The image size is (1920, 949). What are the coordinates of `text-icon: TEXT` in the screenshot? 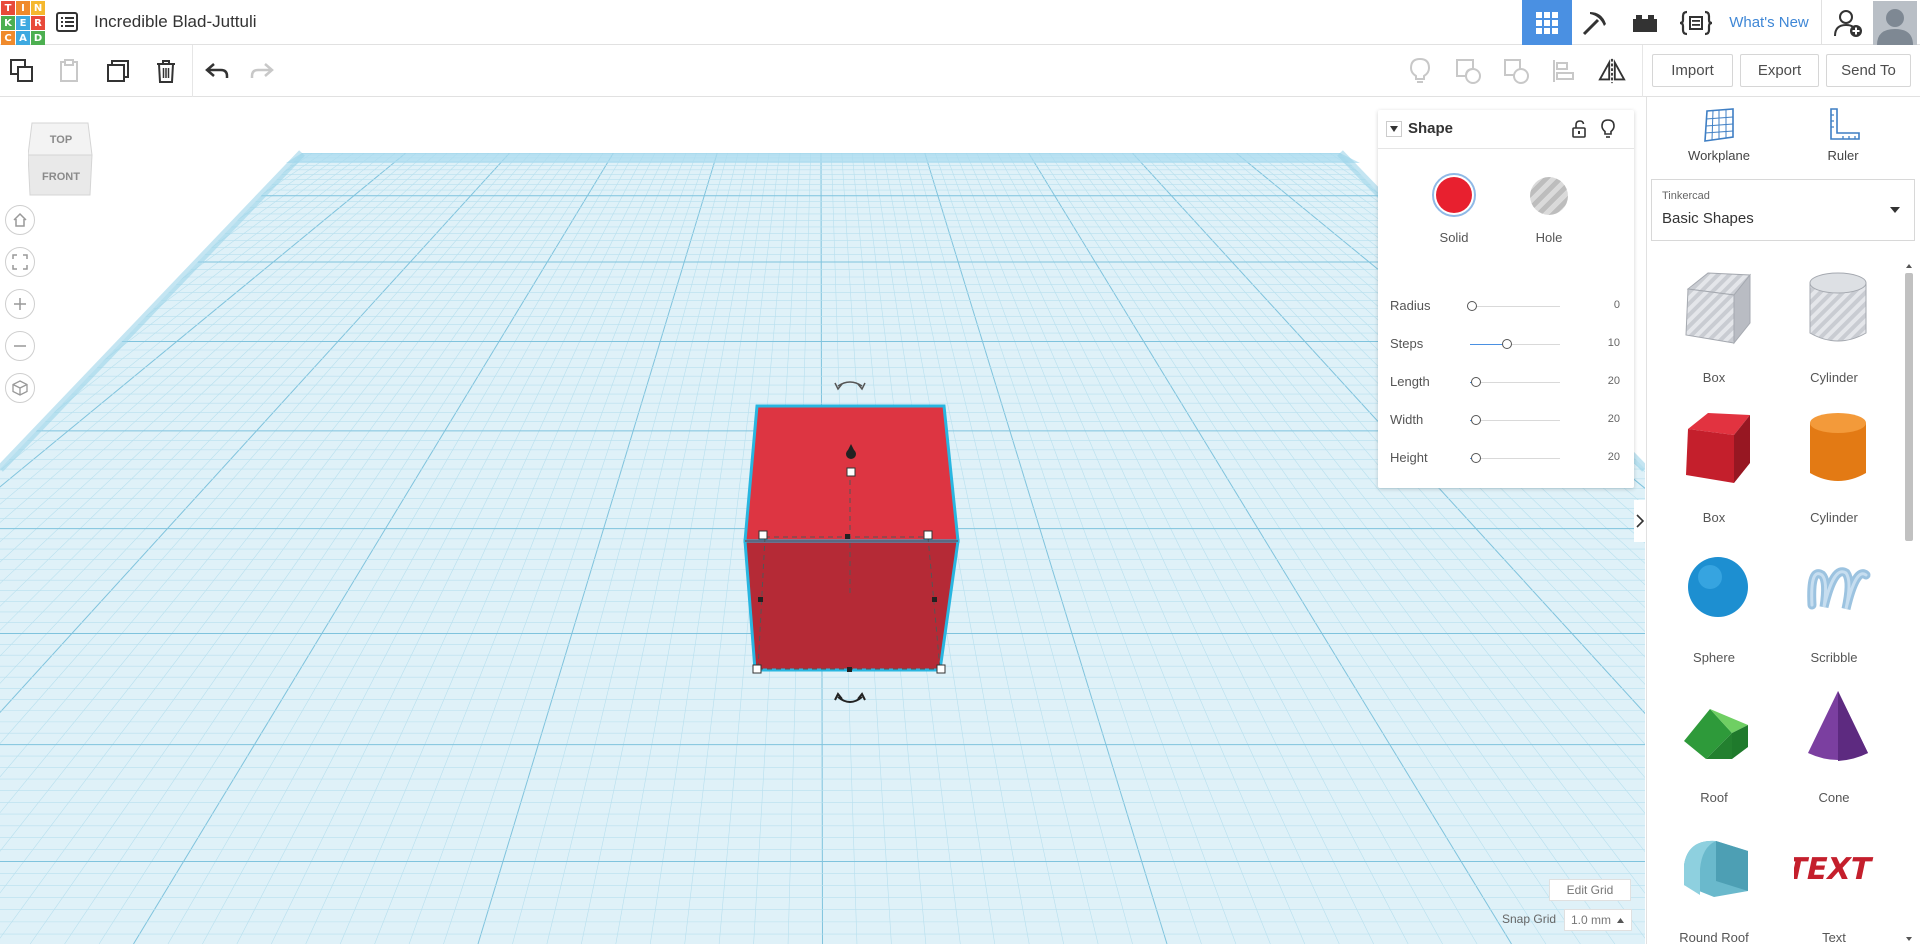 It's located at (1834, 869).